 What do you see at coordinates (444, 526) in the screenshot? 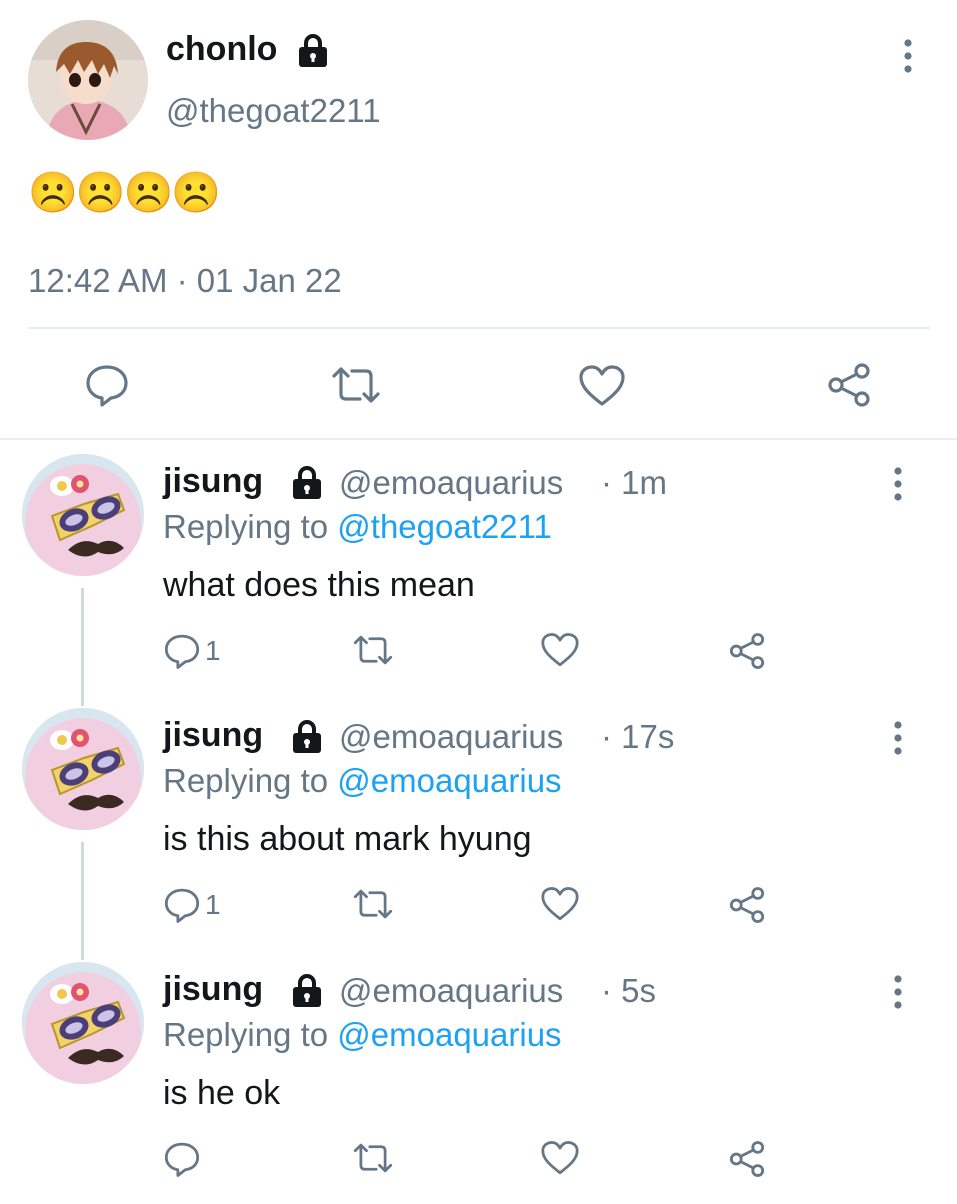
I see `replying-to-mention: @thegoat2211` at bounding box center [444, 526].